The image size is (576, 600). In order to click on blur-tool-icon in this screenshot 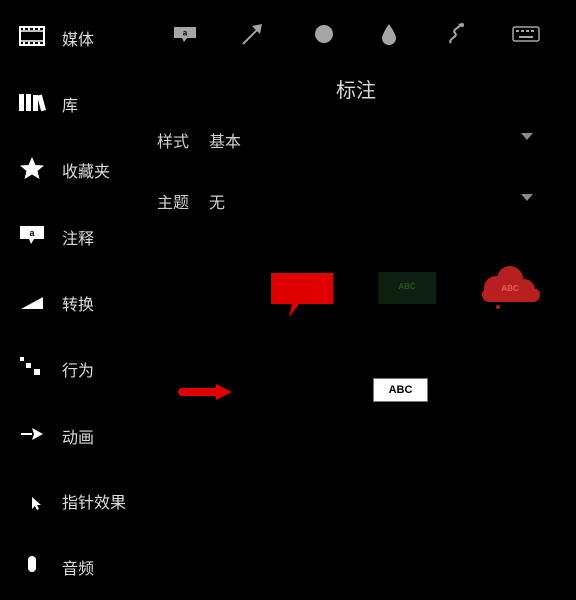, I will do `click(389, 34)`.